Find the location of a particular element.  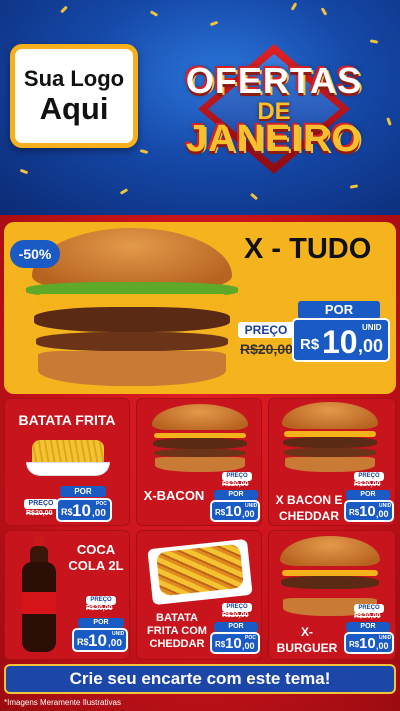

logo-placeholder: Sua Logo Aqui is located at coordinates (74, 96).